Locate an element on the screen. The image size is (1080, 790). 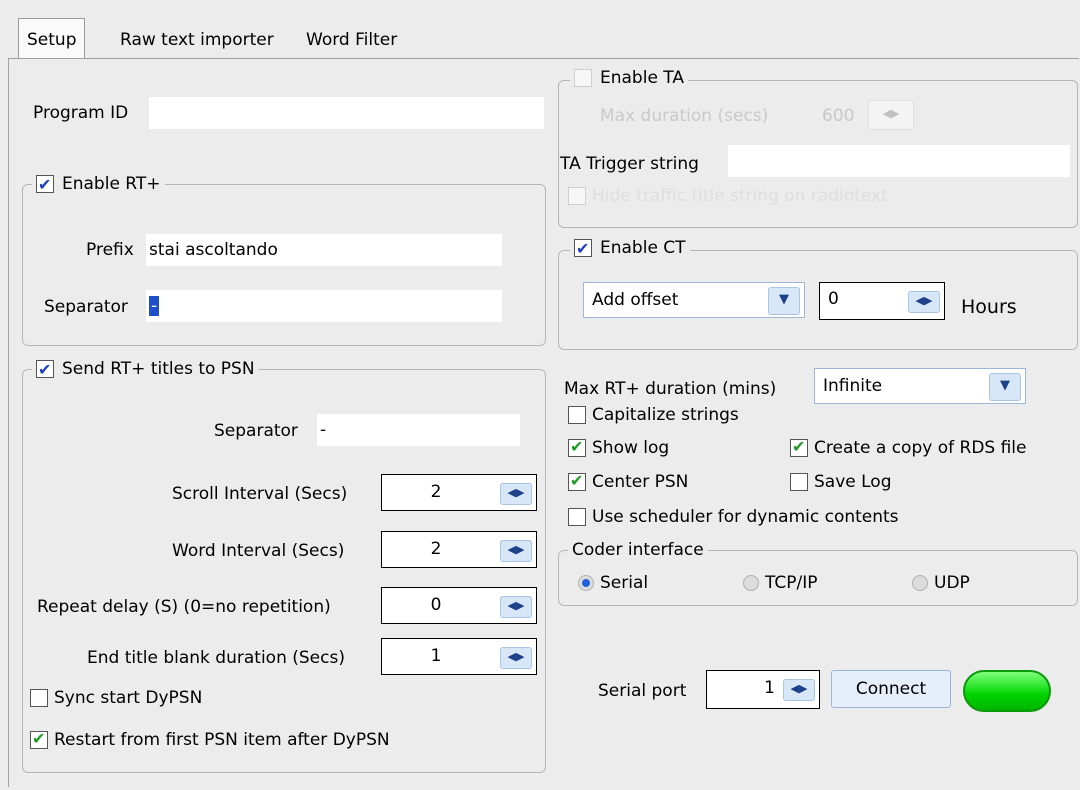
serial-port-spinner: 1 ◀▶ is located at coordinates (763, 689).